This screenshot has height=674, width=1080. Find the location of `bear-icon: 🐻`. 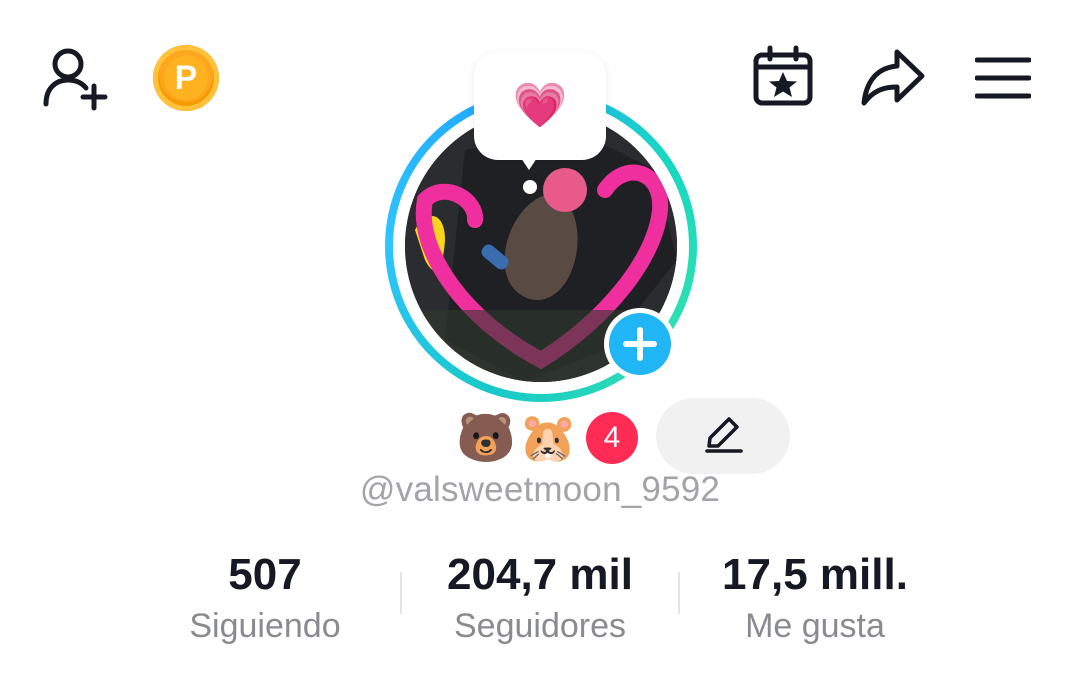

bear-icon: 🐻 is located at coordinates (486, 438).